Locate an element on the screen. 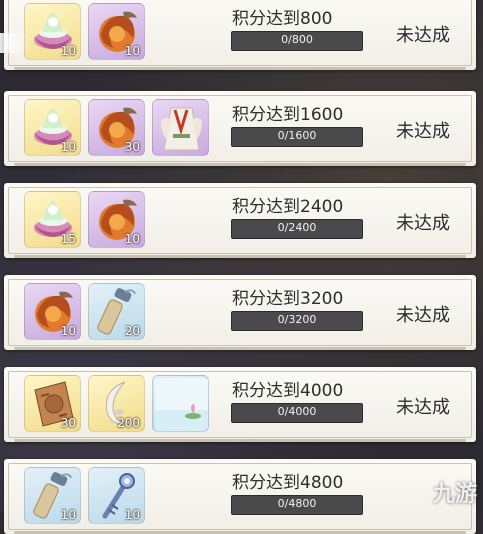 This screenshot has height=534, width=483. tier-title: 积分达到2400 is located at coordinates (288, 207).